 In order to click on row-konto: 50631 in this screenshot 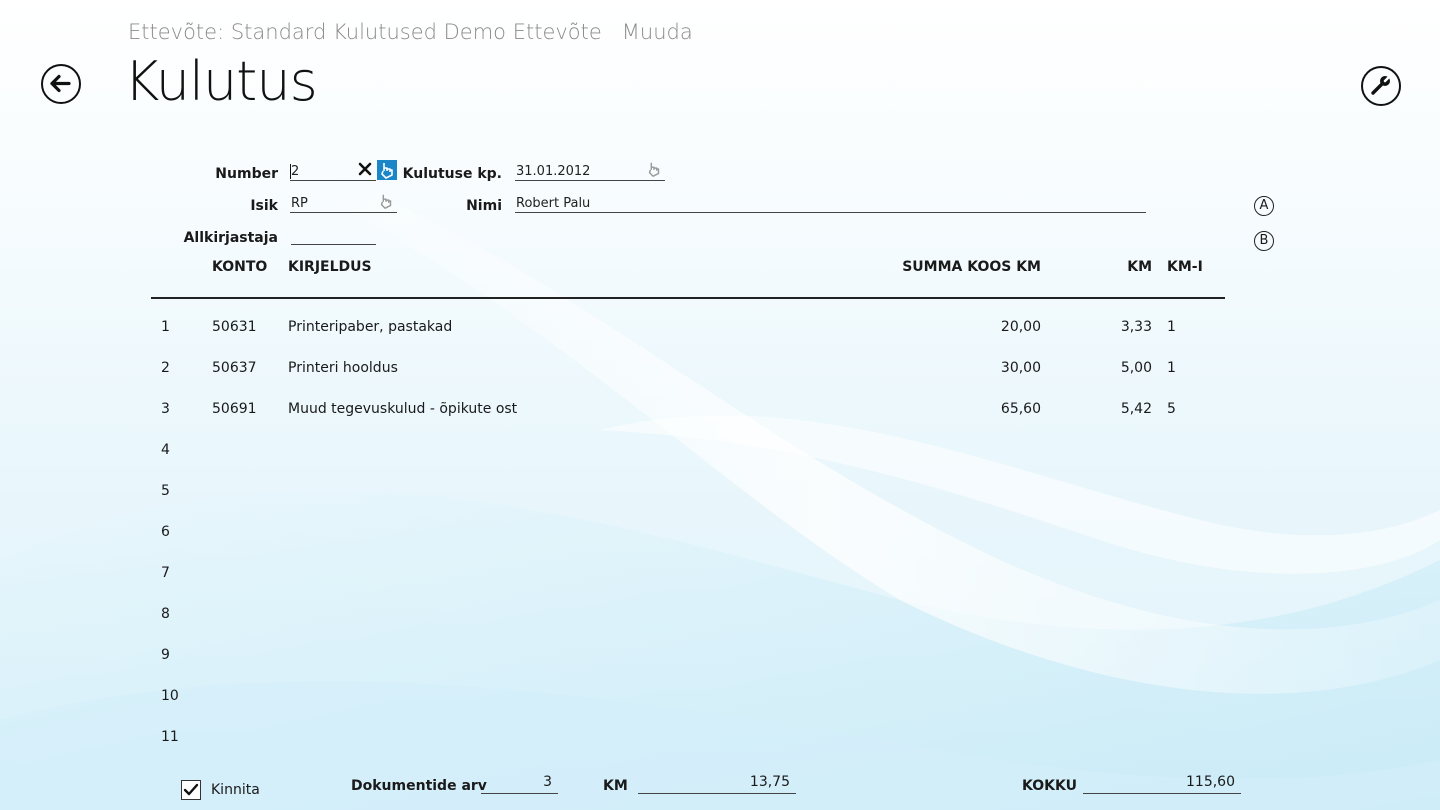, I will do `click(234, 327)`.